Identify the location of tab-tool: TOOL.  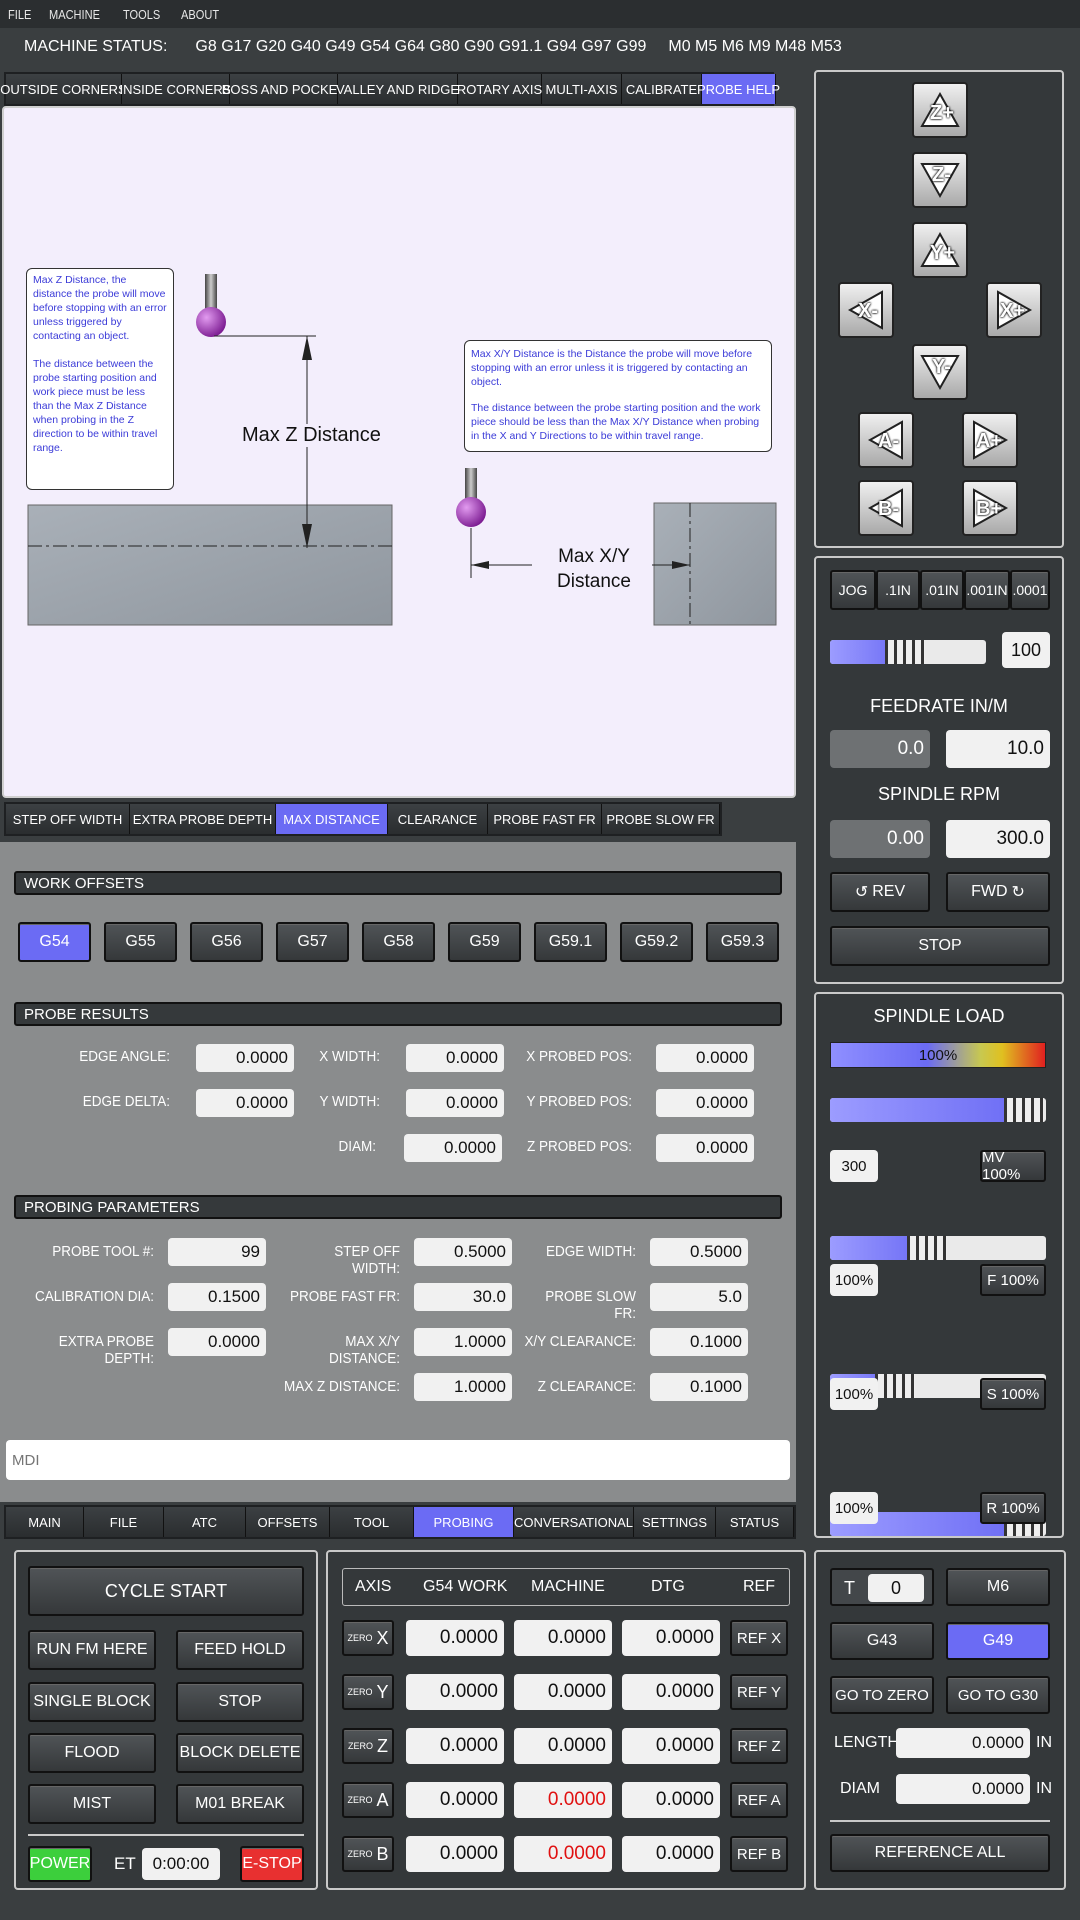
(372, 1522).